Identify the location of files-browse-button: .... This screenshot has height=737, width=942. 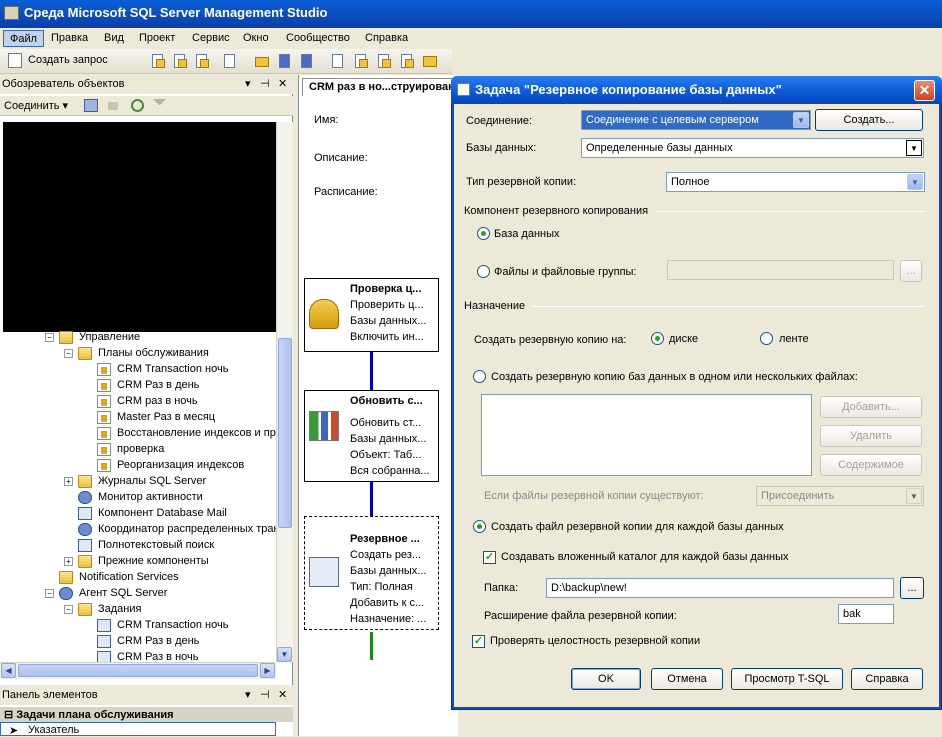
(911, 271).